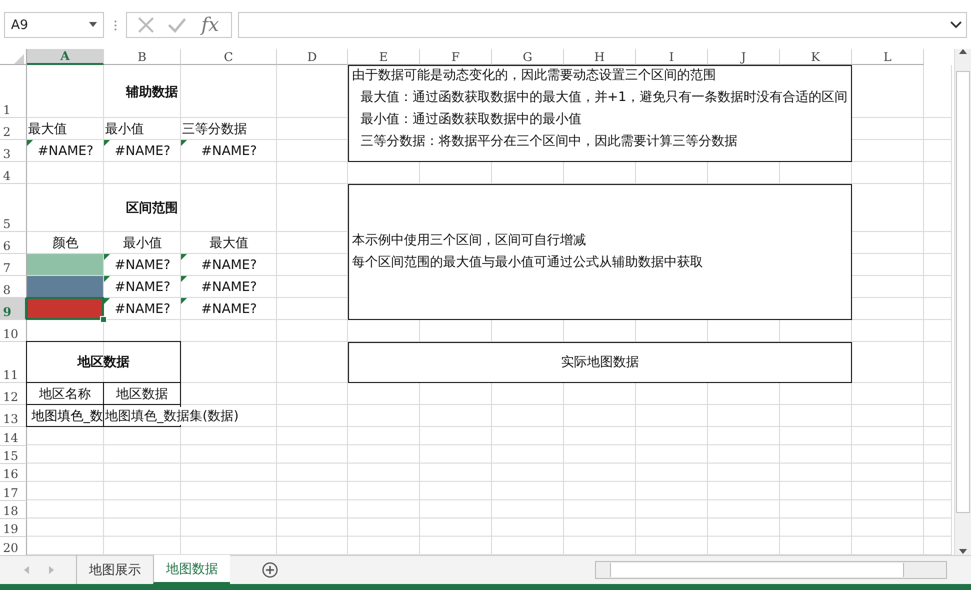 This screenshot has width=971, height=590. What do you see at coordinates (527, 263) in the screenshot?
I see `note-text: 每个区间范围的最大值与最小值可通过公式从辅助数据中获取` at bounding box center [527, 263].